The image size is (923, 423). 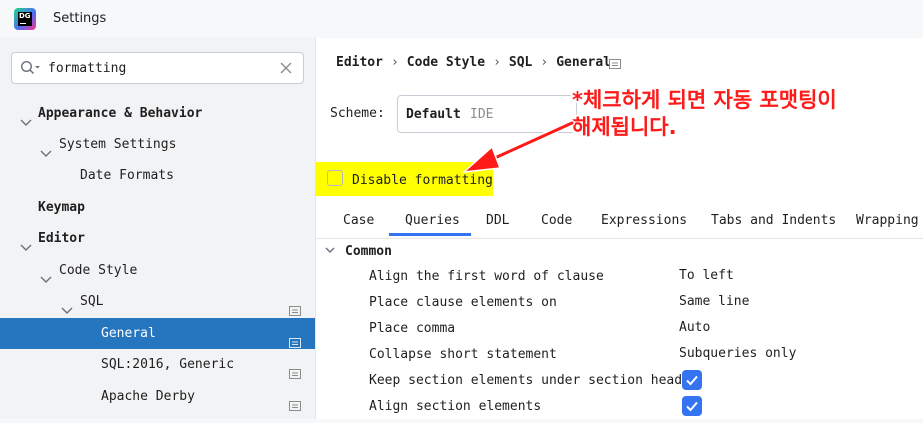 I want to click on tab-ddl: DDL, so click(x=497, y=220).